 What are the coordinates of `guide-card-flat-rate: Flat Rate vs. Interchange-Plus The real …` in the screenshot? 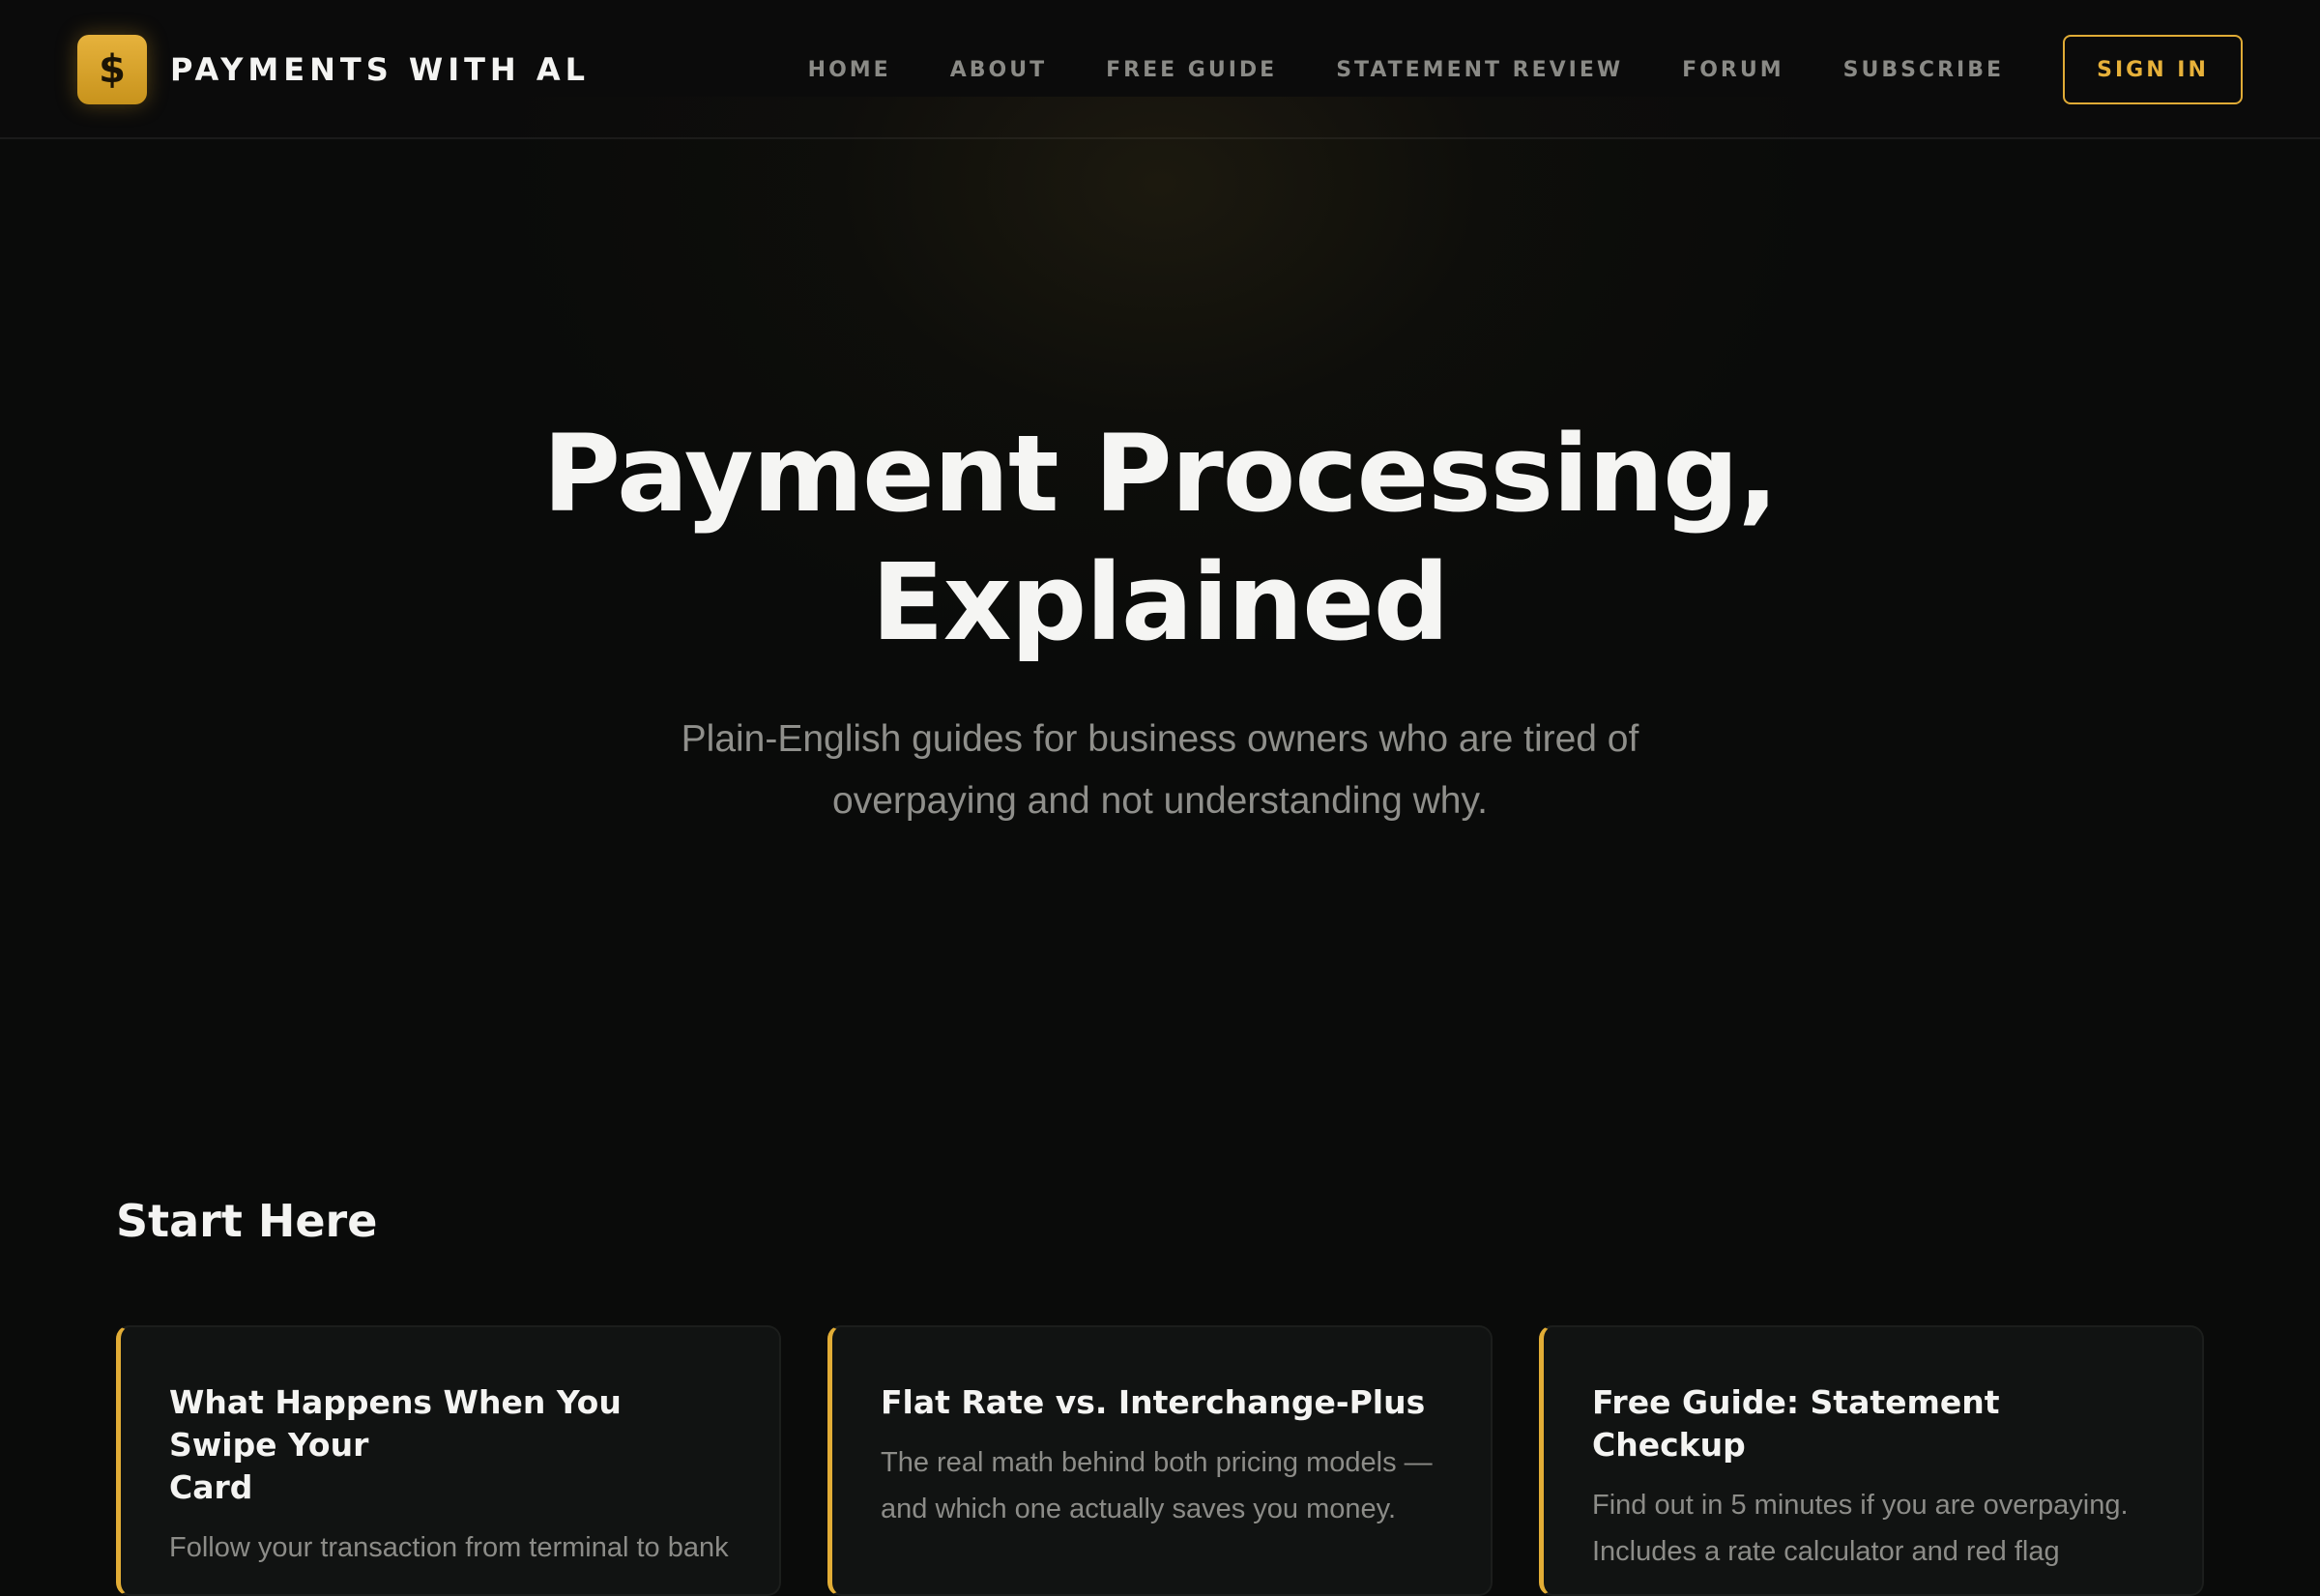 It's located at (1160, 1460).